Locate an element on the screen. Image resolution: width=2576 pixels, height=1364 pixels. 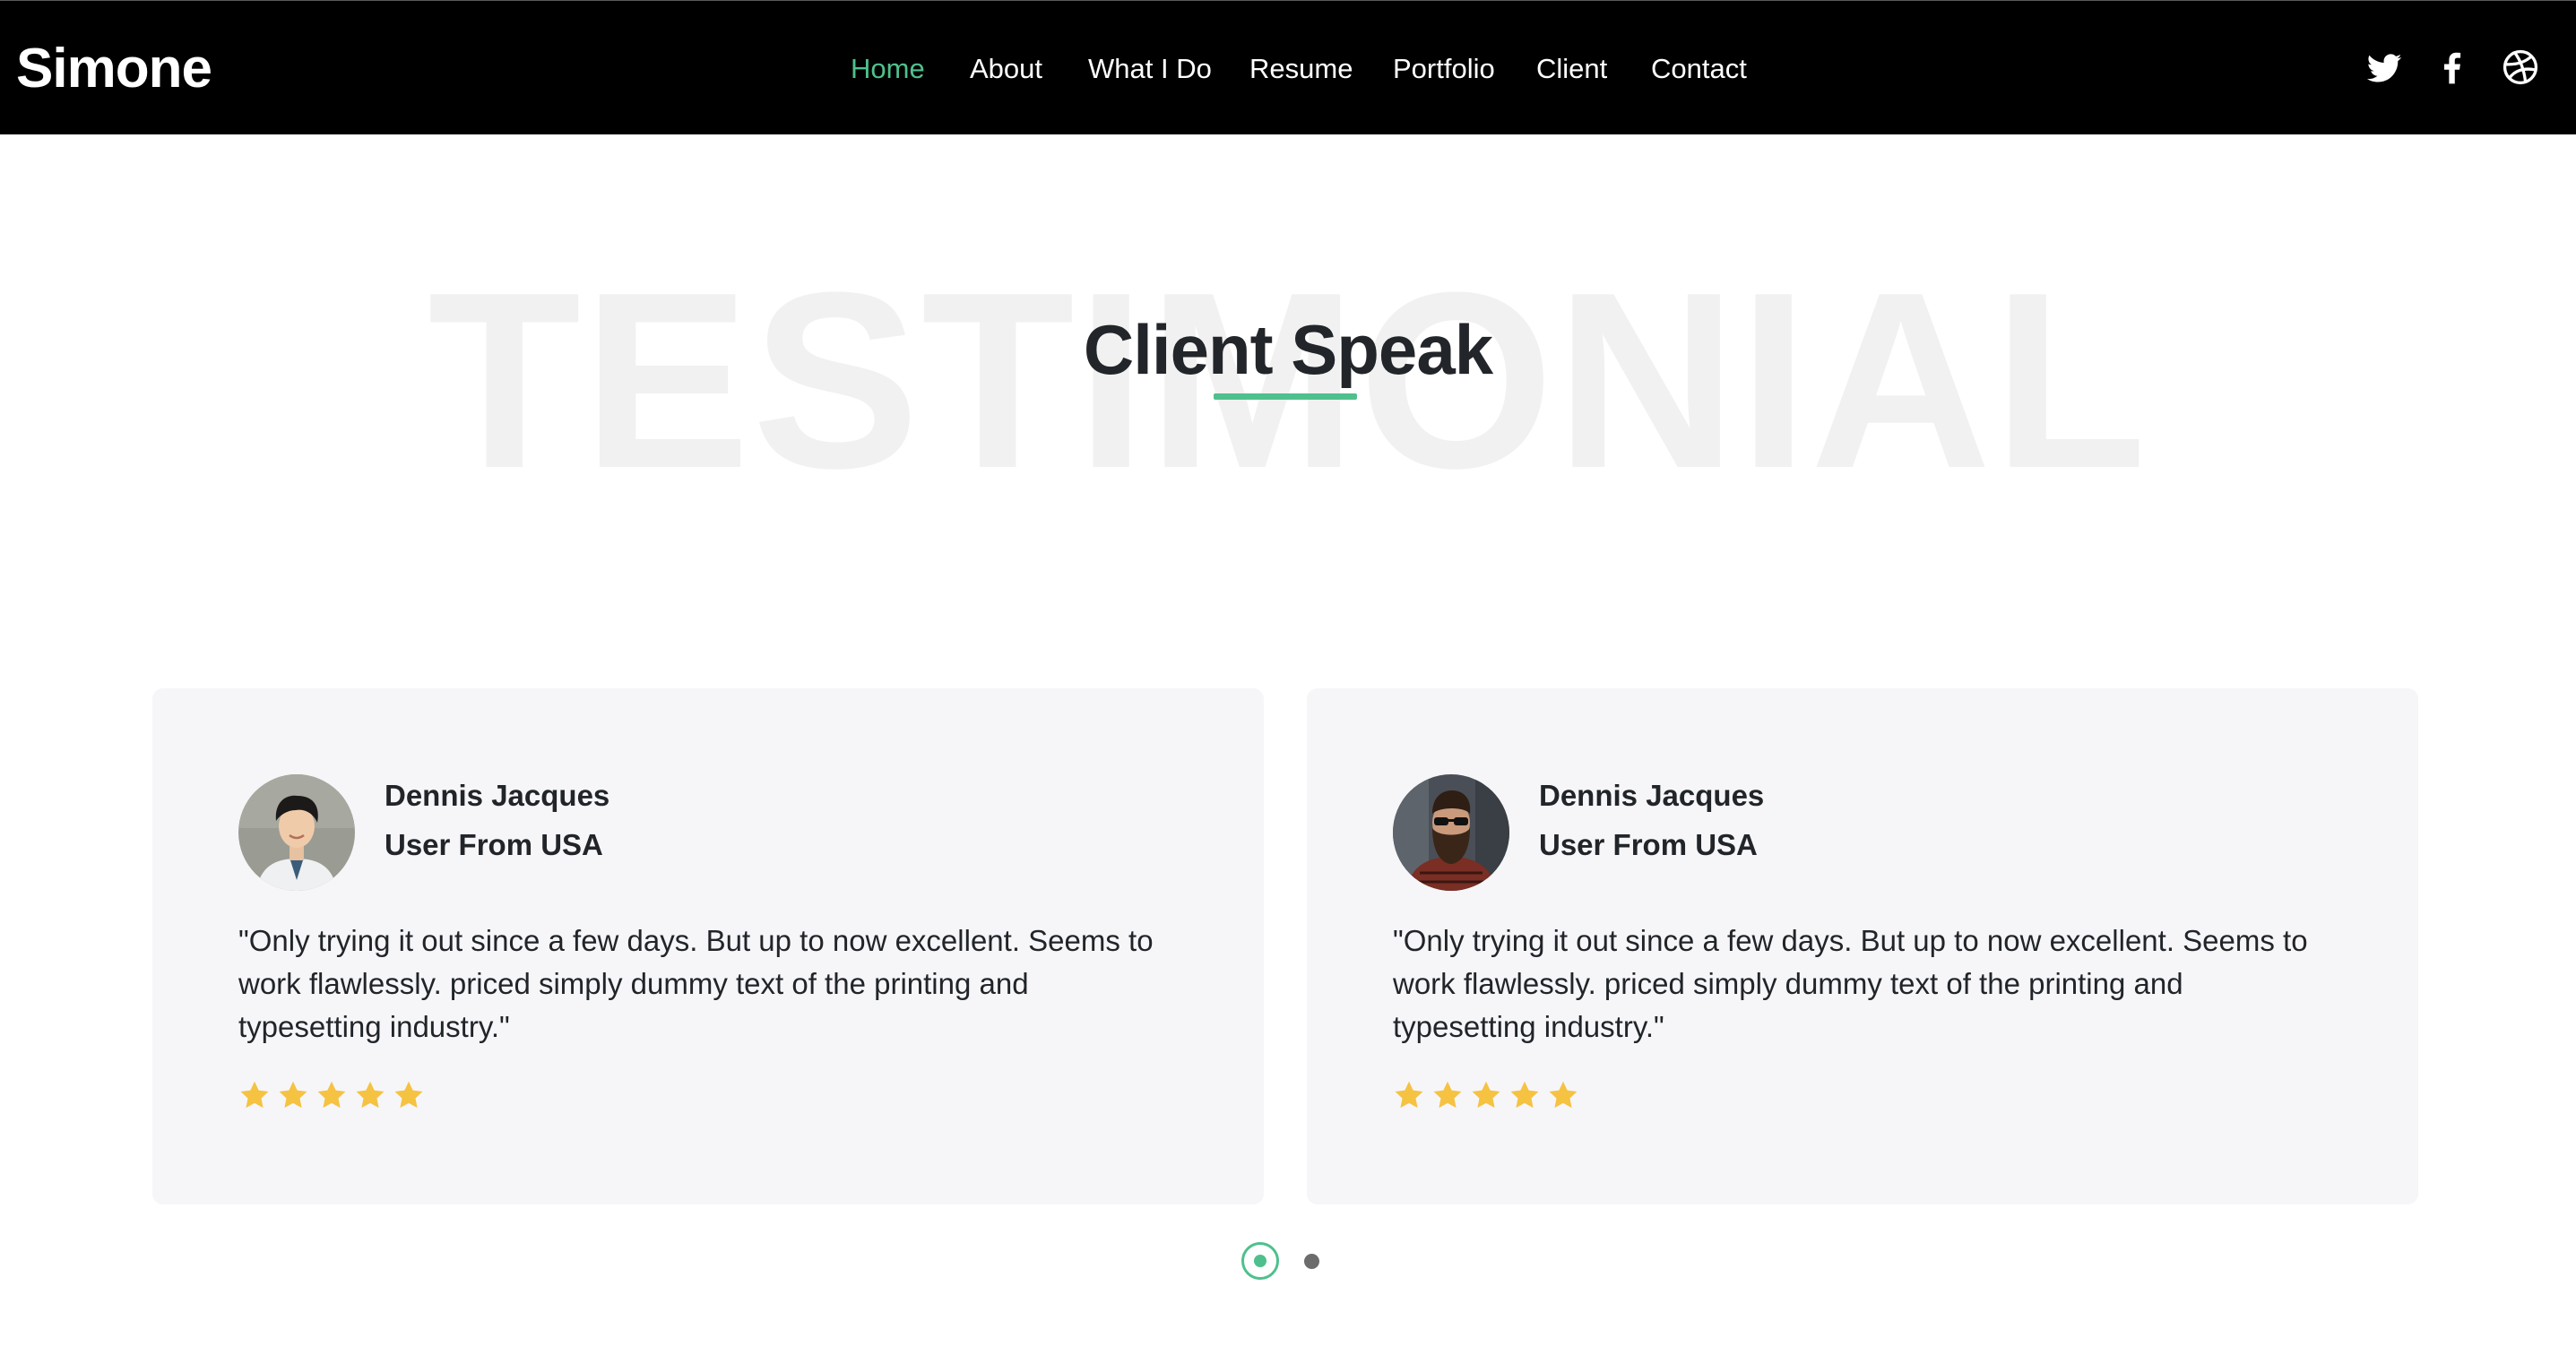
nav-item-home: Home is located at coordinates (888, 69).